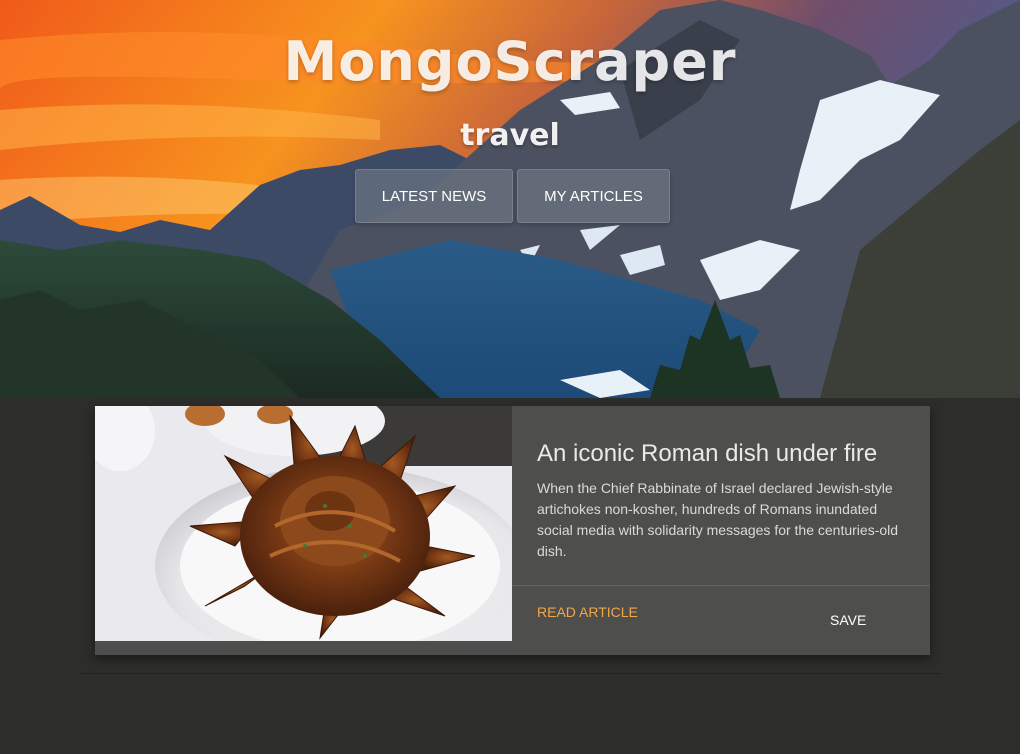 This screenshot has width=1020, height=754. Describe the element at coordinates (848, 620) in the screenshot. I see `save-article-button: SAVE` at that location.